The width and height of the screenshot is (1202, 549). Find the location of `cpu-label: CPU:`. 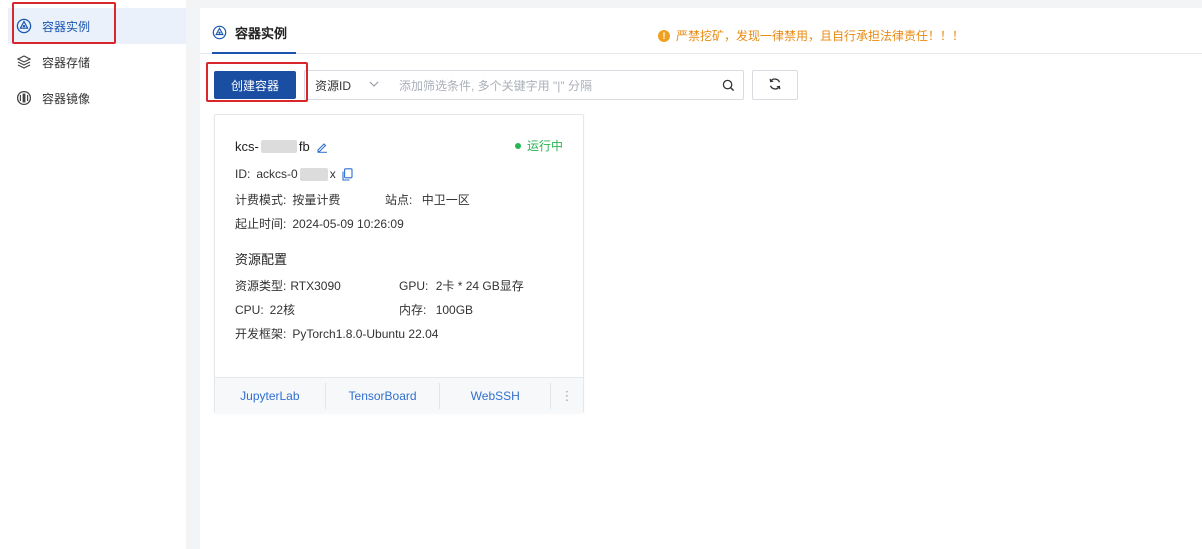

cpu-label: CPU: is located at coordinates (249, 309).